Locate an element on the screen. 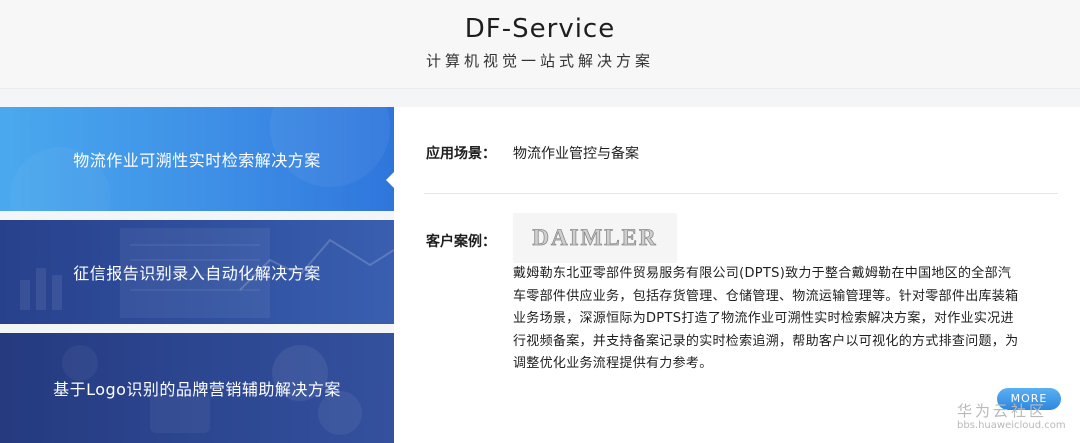 This screenshot has height=443, width=1080. customer-logo: DAIMLER is located at coordinates (595, 238).